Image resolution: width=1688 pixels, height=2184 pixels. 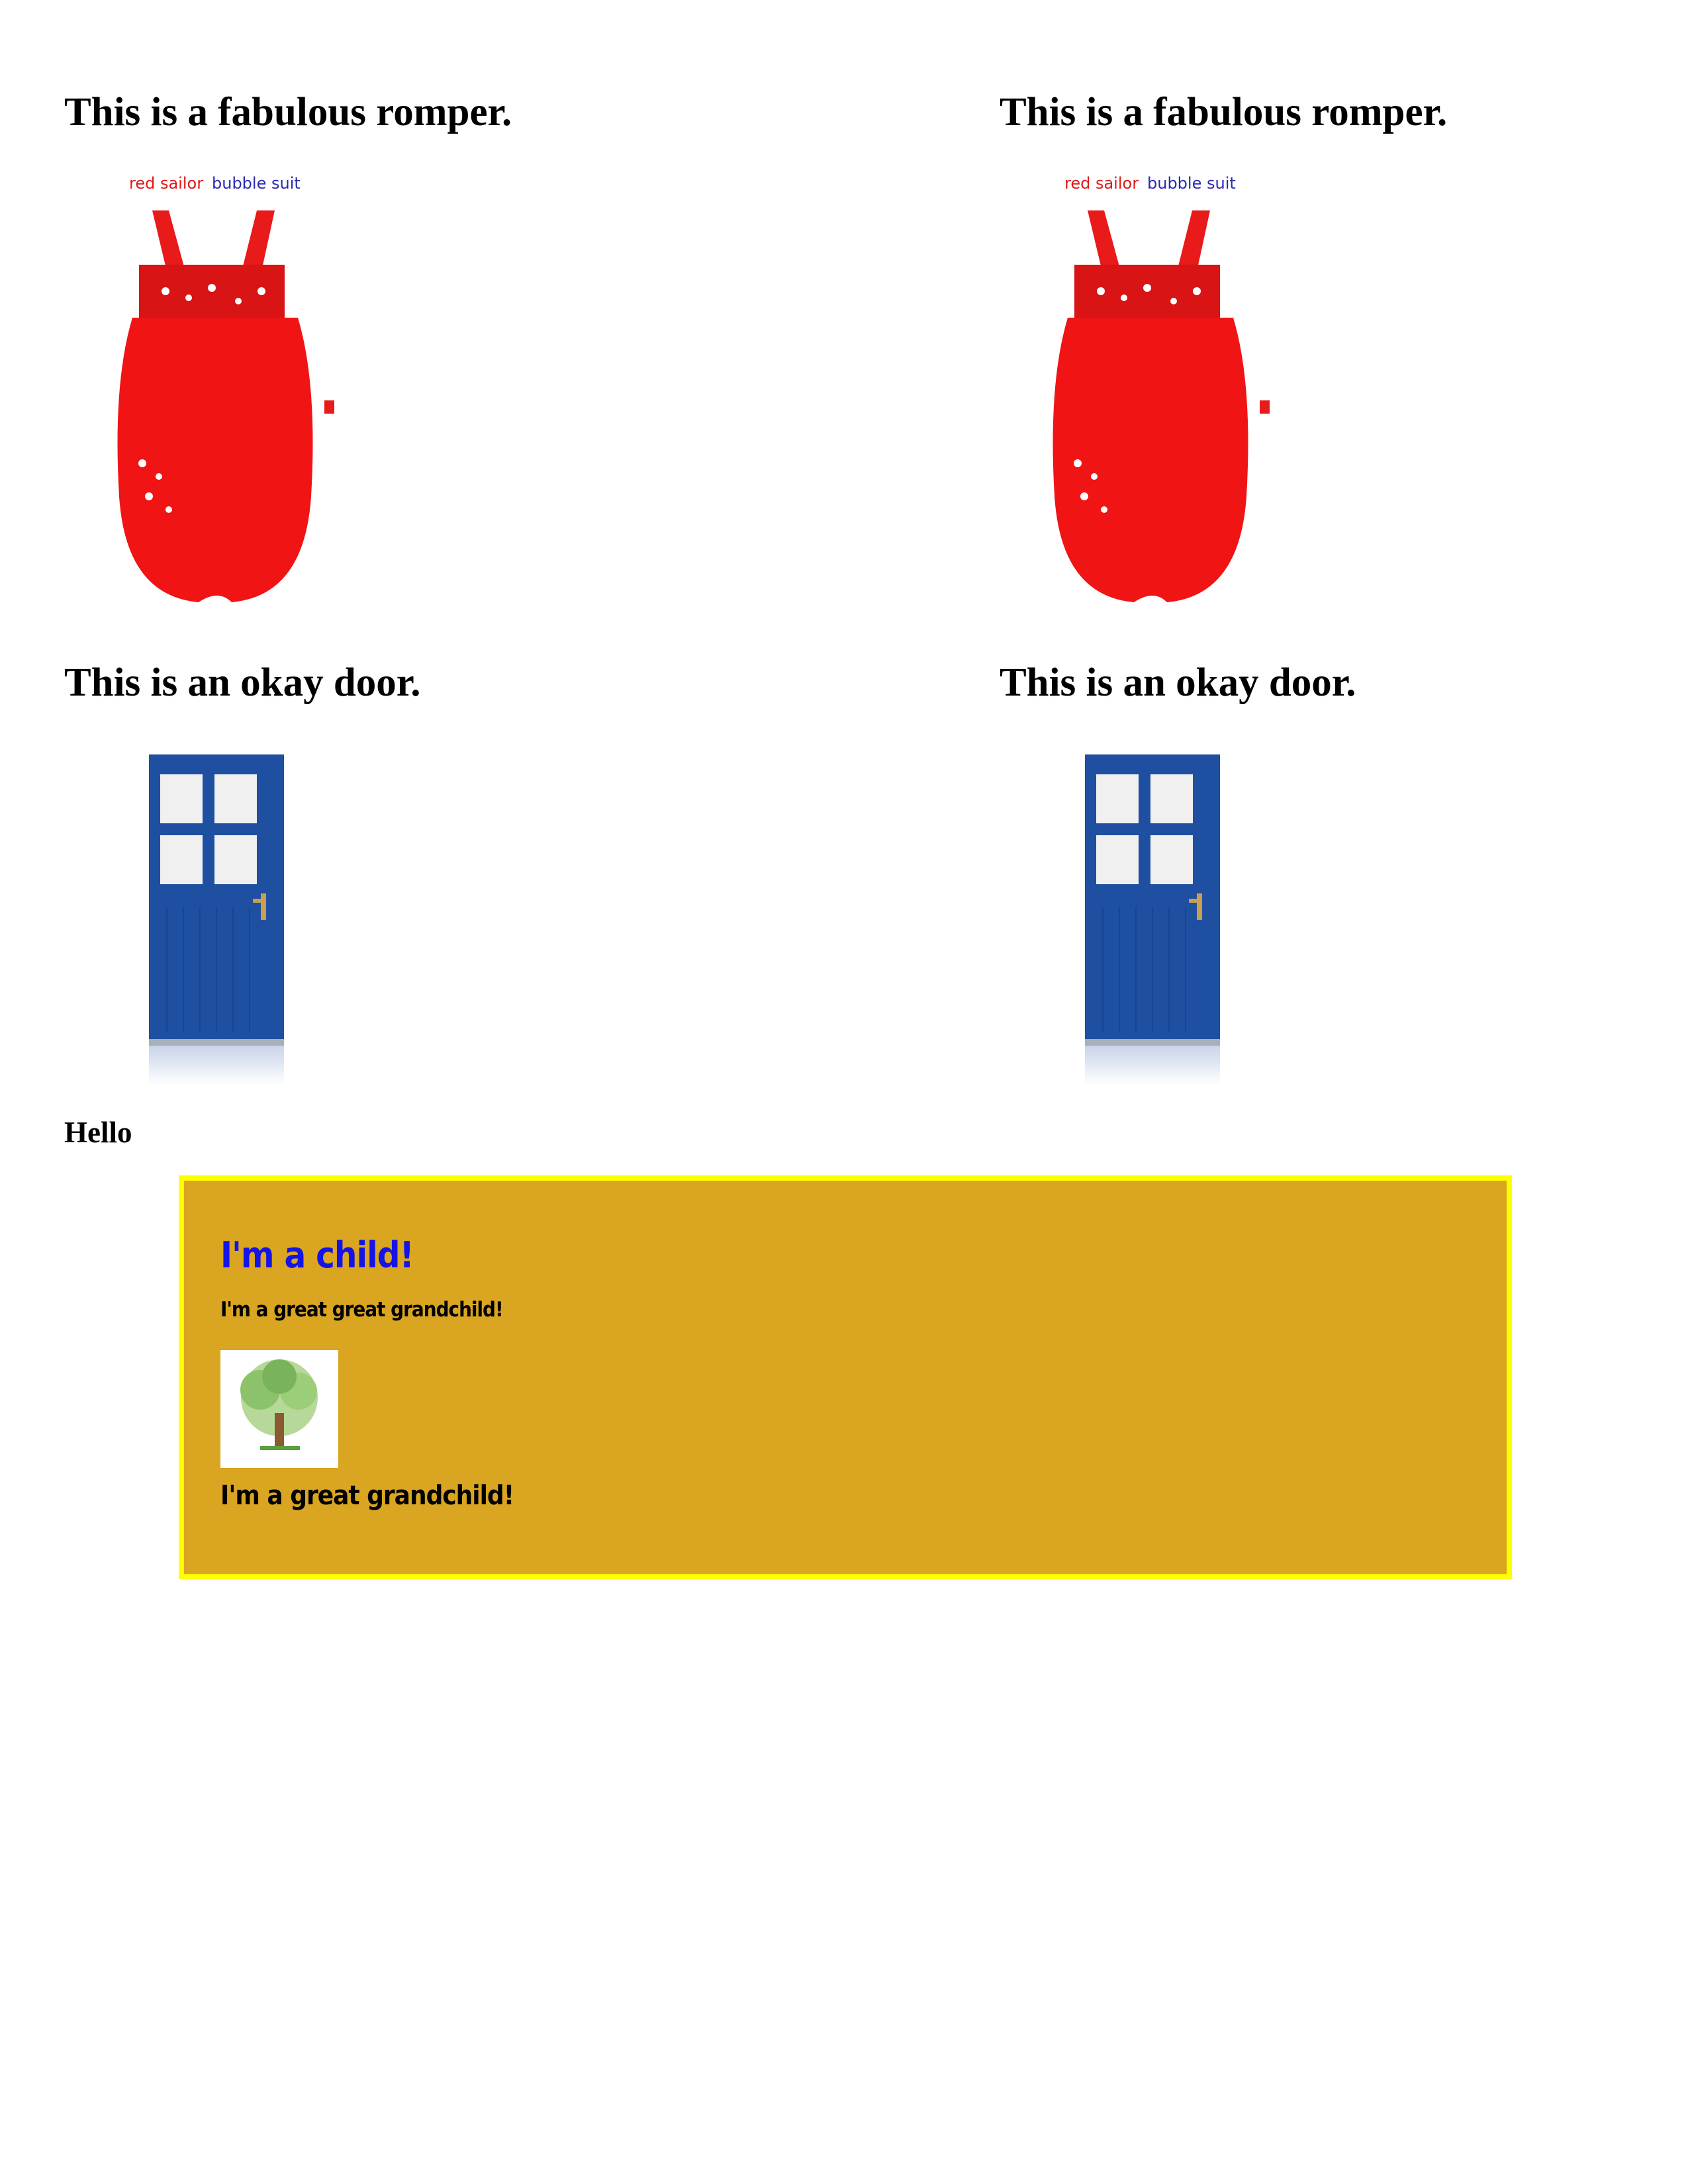 What do you see at coordinates (367, 1496) in the screenshot?
I see `great-grandchild-text: I'm a great grandchild!` at bounding box center [367, 1496].